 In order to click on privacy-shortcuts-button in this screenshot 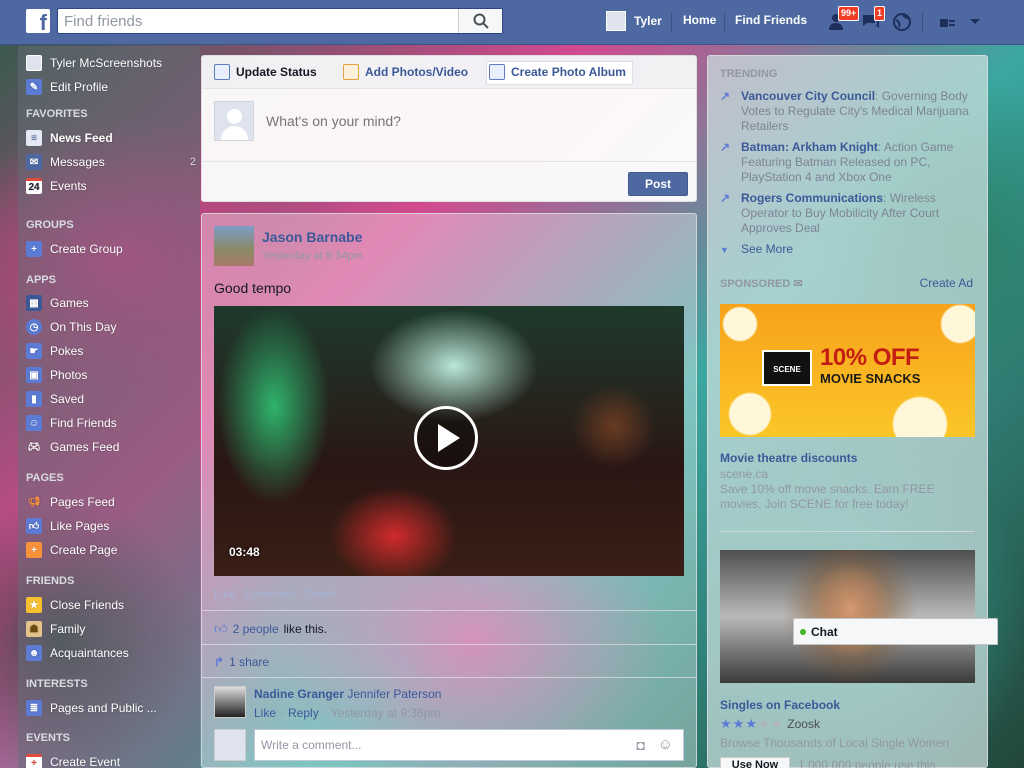, I will do `click(947, 22)`.